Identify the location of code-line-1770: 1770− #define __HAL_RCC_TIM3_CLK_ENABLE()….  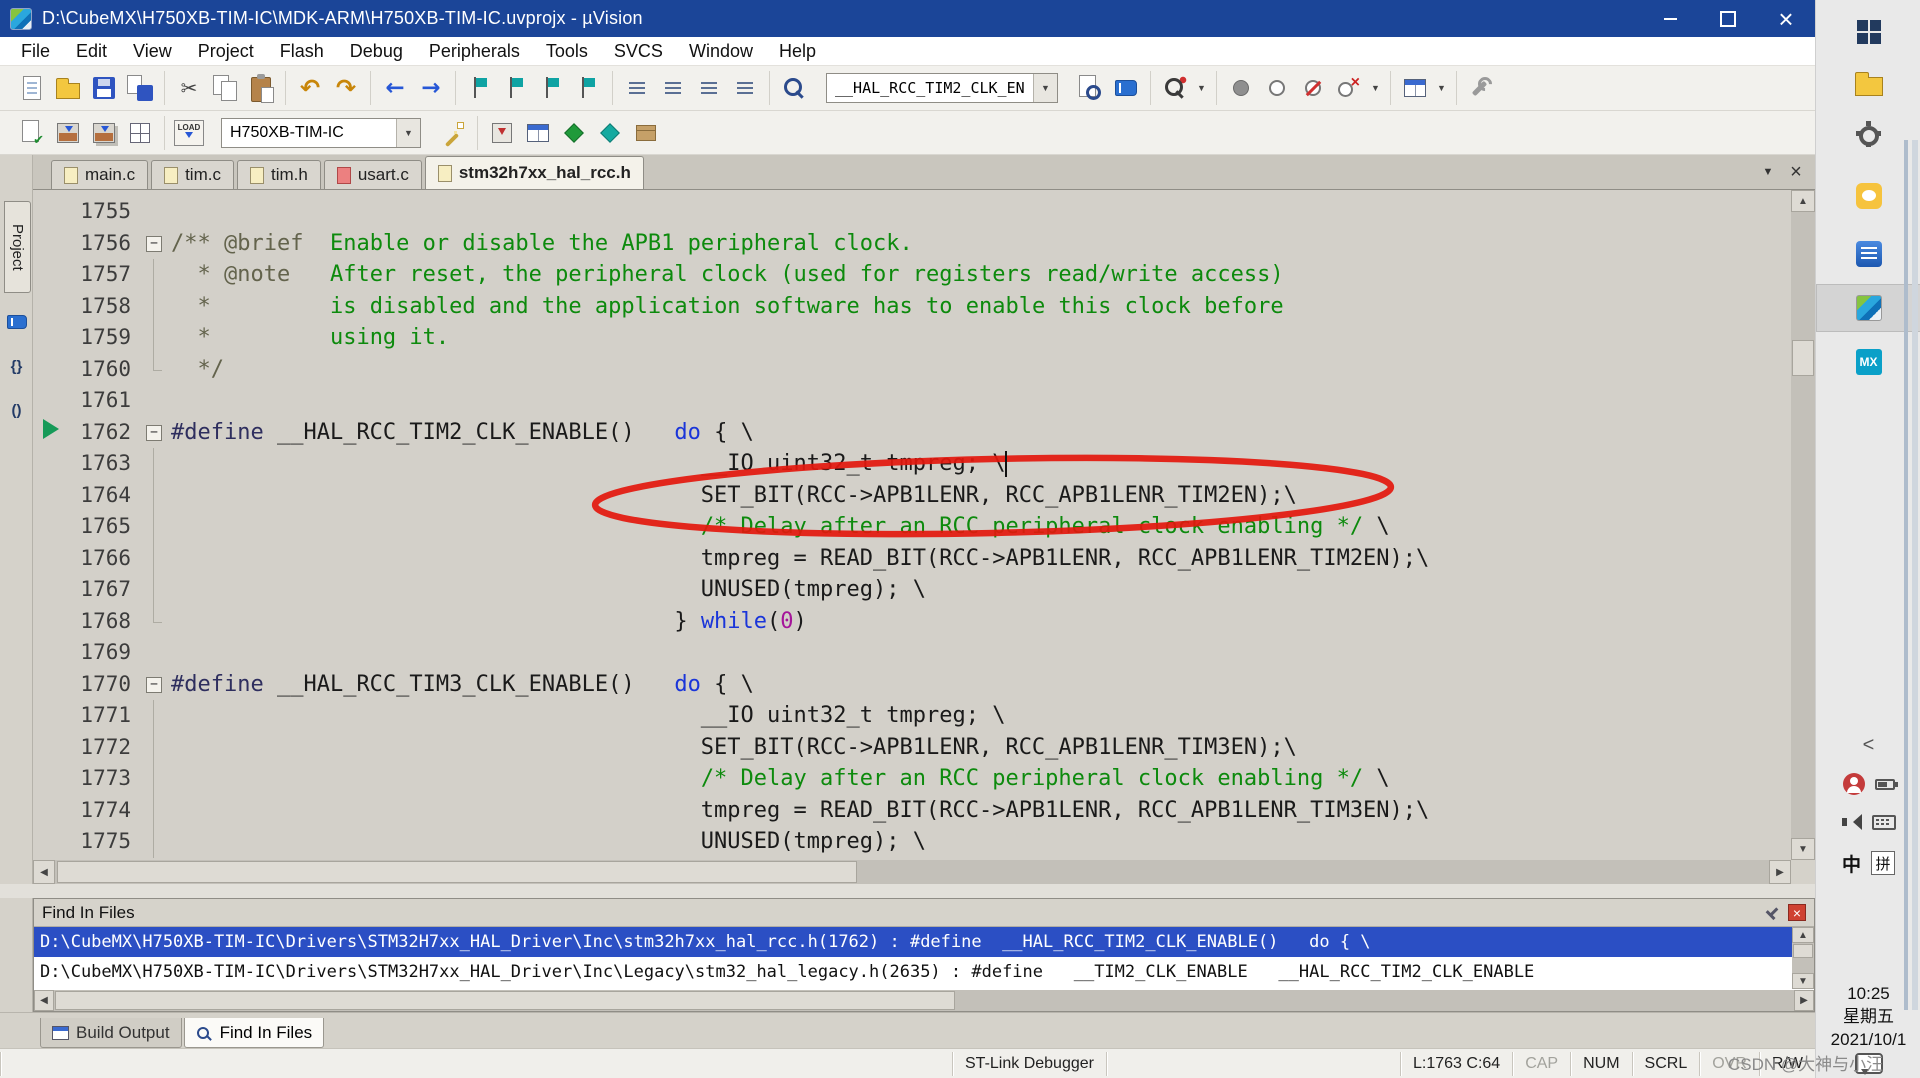
(912, 685).